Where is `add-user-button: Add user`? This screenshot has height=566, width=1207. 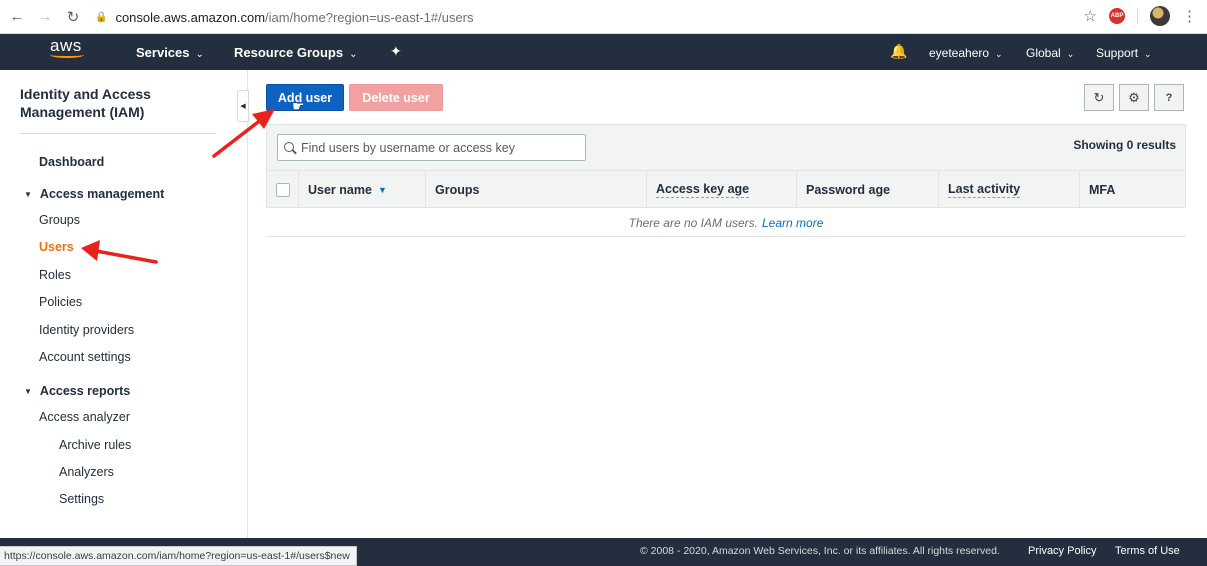
add-user-button: Add user is located at coordinates (305, 97).